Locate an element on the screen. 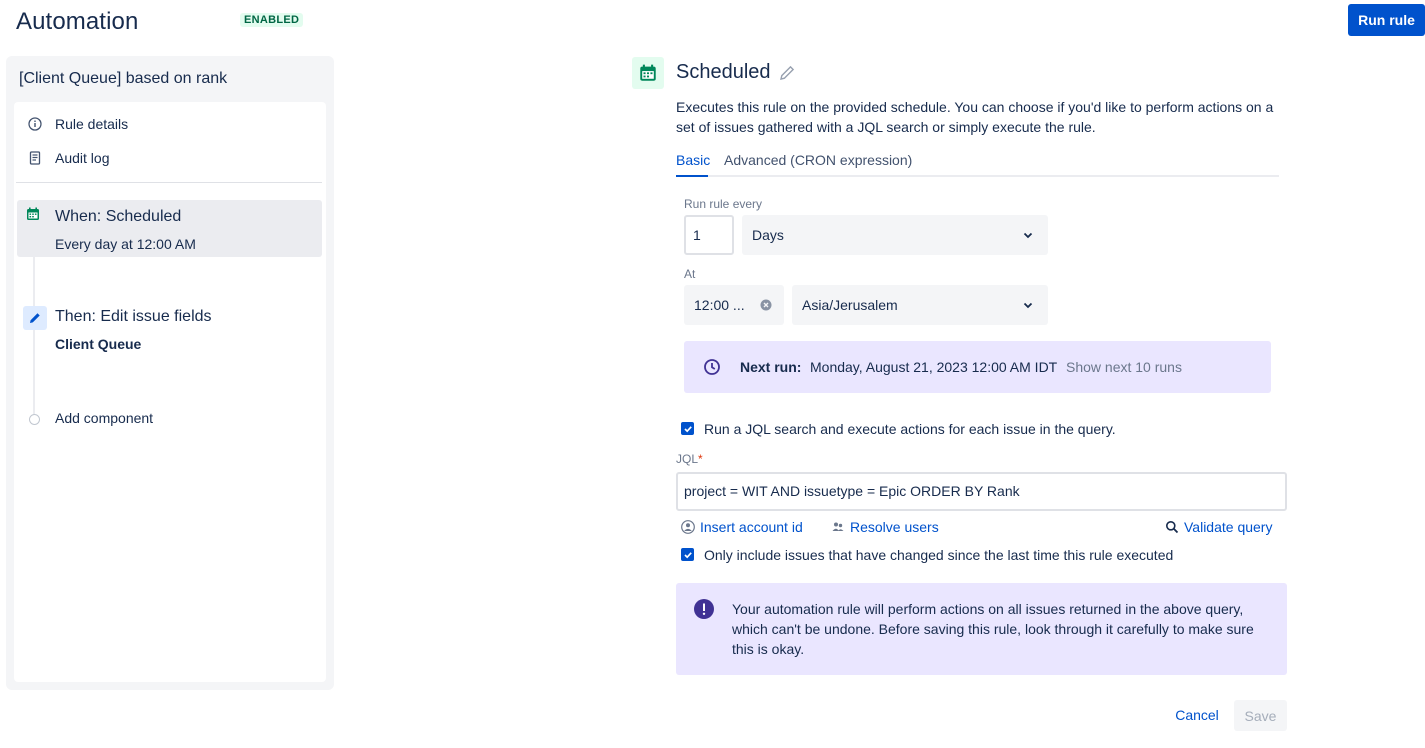 Image resolution: width=1425 pixels, height=748 pixels. jql-search-checkbox is located at coordinates (687, 428).